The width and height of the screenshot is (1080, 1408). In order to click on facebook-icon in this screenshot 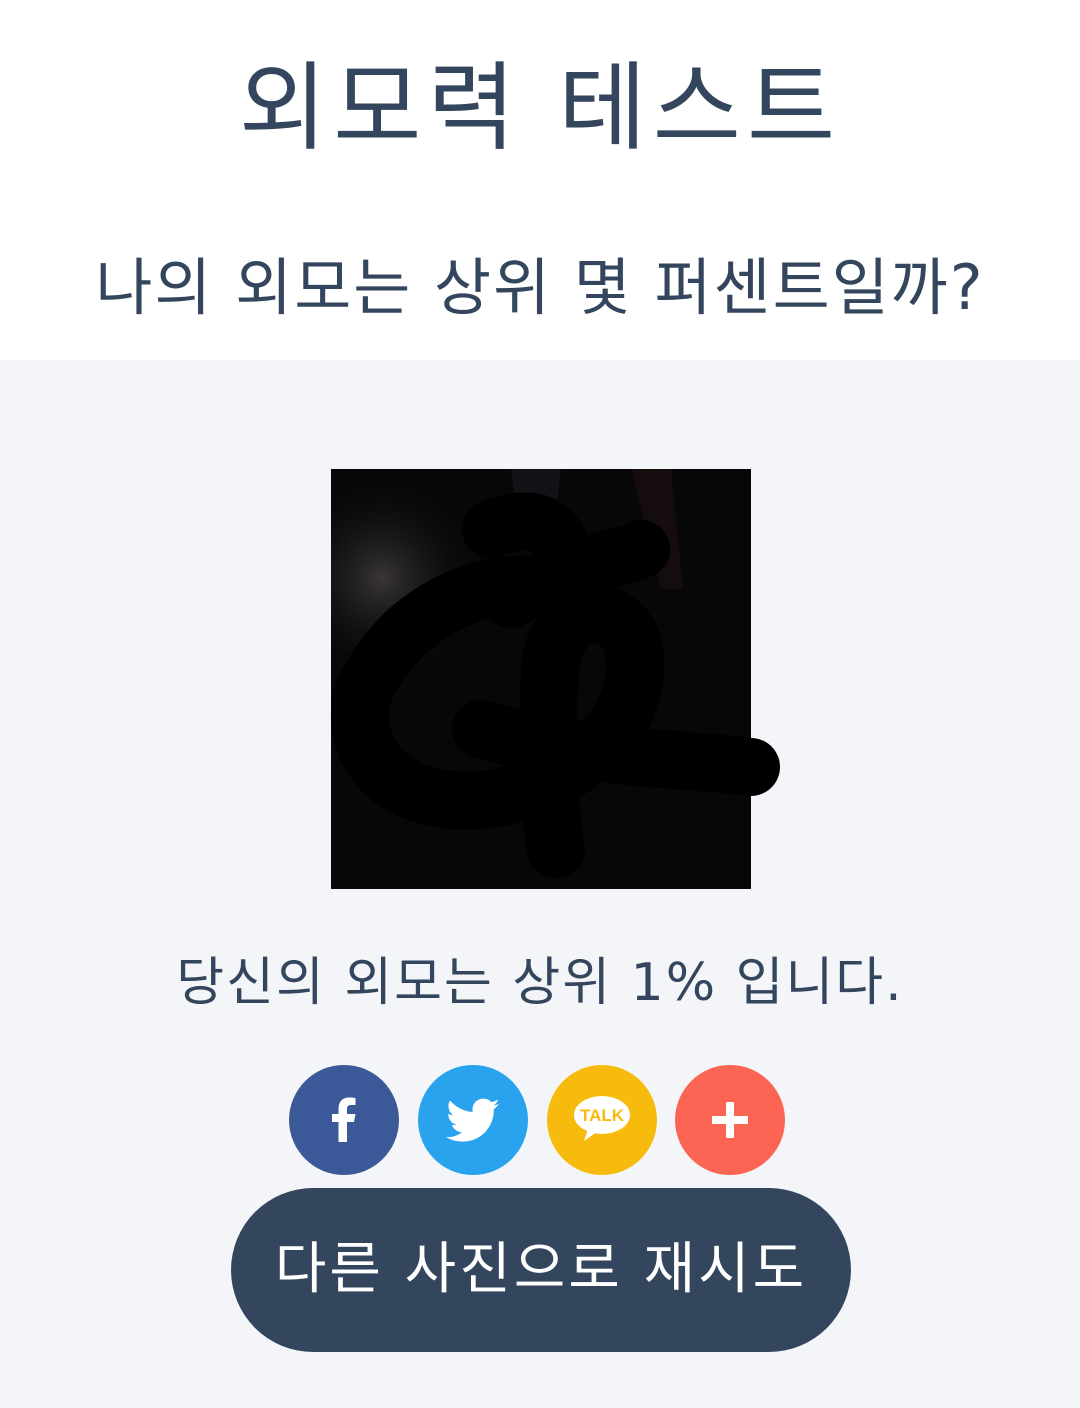, I will do `click(344, 1119)`.